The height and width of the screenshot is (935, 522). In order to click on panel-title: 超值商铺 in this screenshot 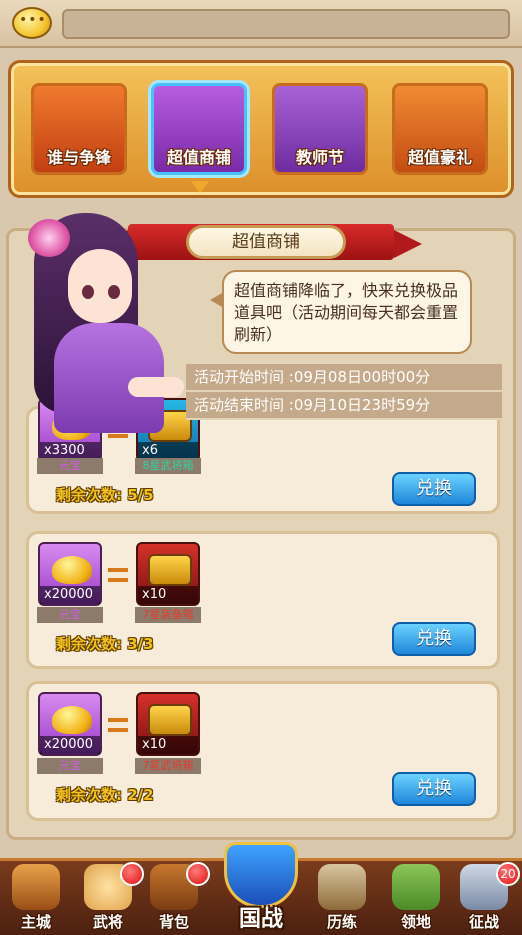, I will do `click(266, 242)`.